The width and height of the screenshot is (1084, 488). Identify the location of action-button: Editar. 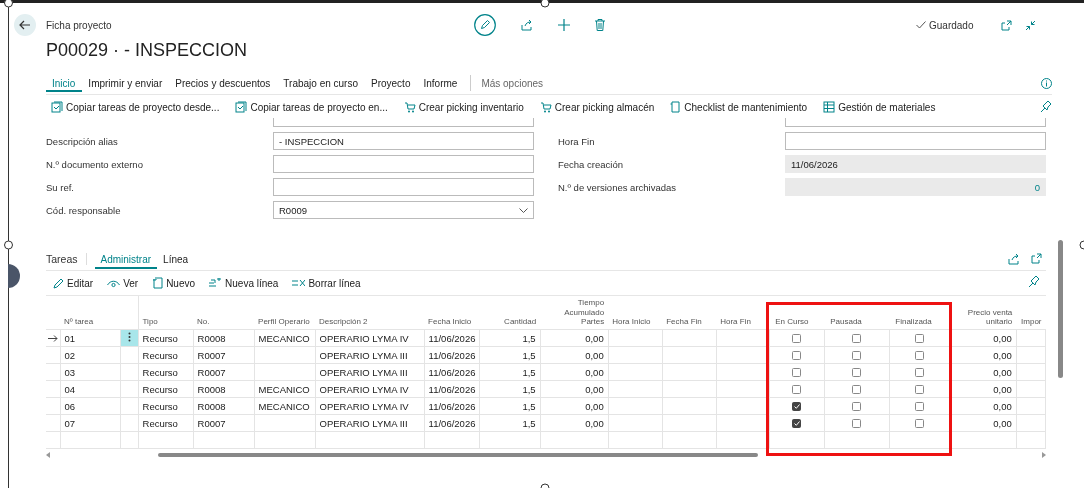
(73, 283).